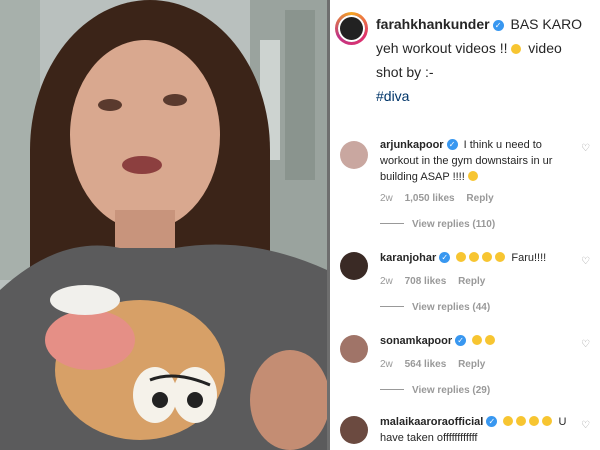 This screenshot has width=600, height=450. What do you see at coordinates (431, 422) in the screenshot?
I see `comment-username: malaikaaroraofficial` at bounding box center [431, 422].